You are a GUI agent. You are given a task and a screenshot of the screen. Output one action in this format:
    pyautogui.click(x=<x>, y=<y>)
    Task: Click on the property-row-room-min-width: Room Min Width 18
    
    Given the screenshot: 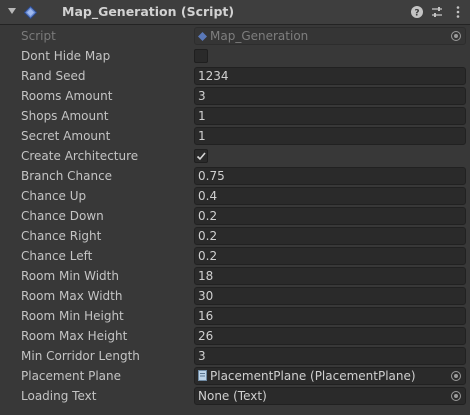 What is the action you would take?
    pyautogui.click(x=235, y=276)
    